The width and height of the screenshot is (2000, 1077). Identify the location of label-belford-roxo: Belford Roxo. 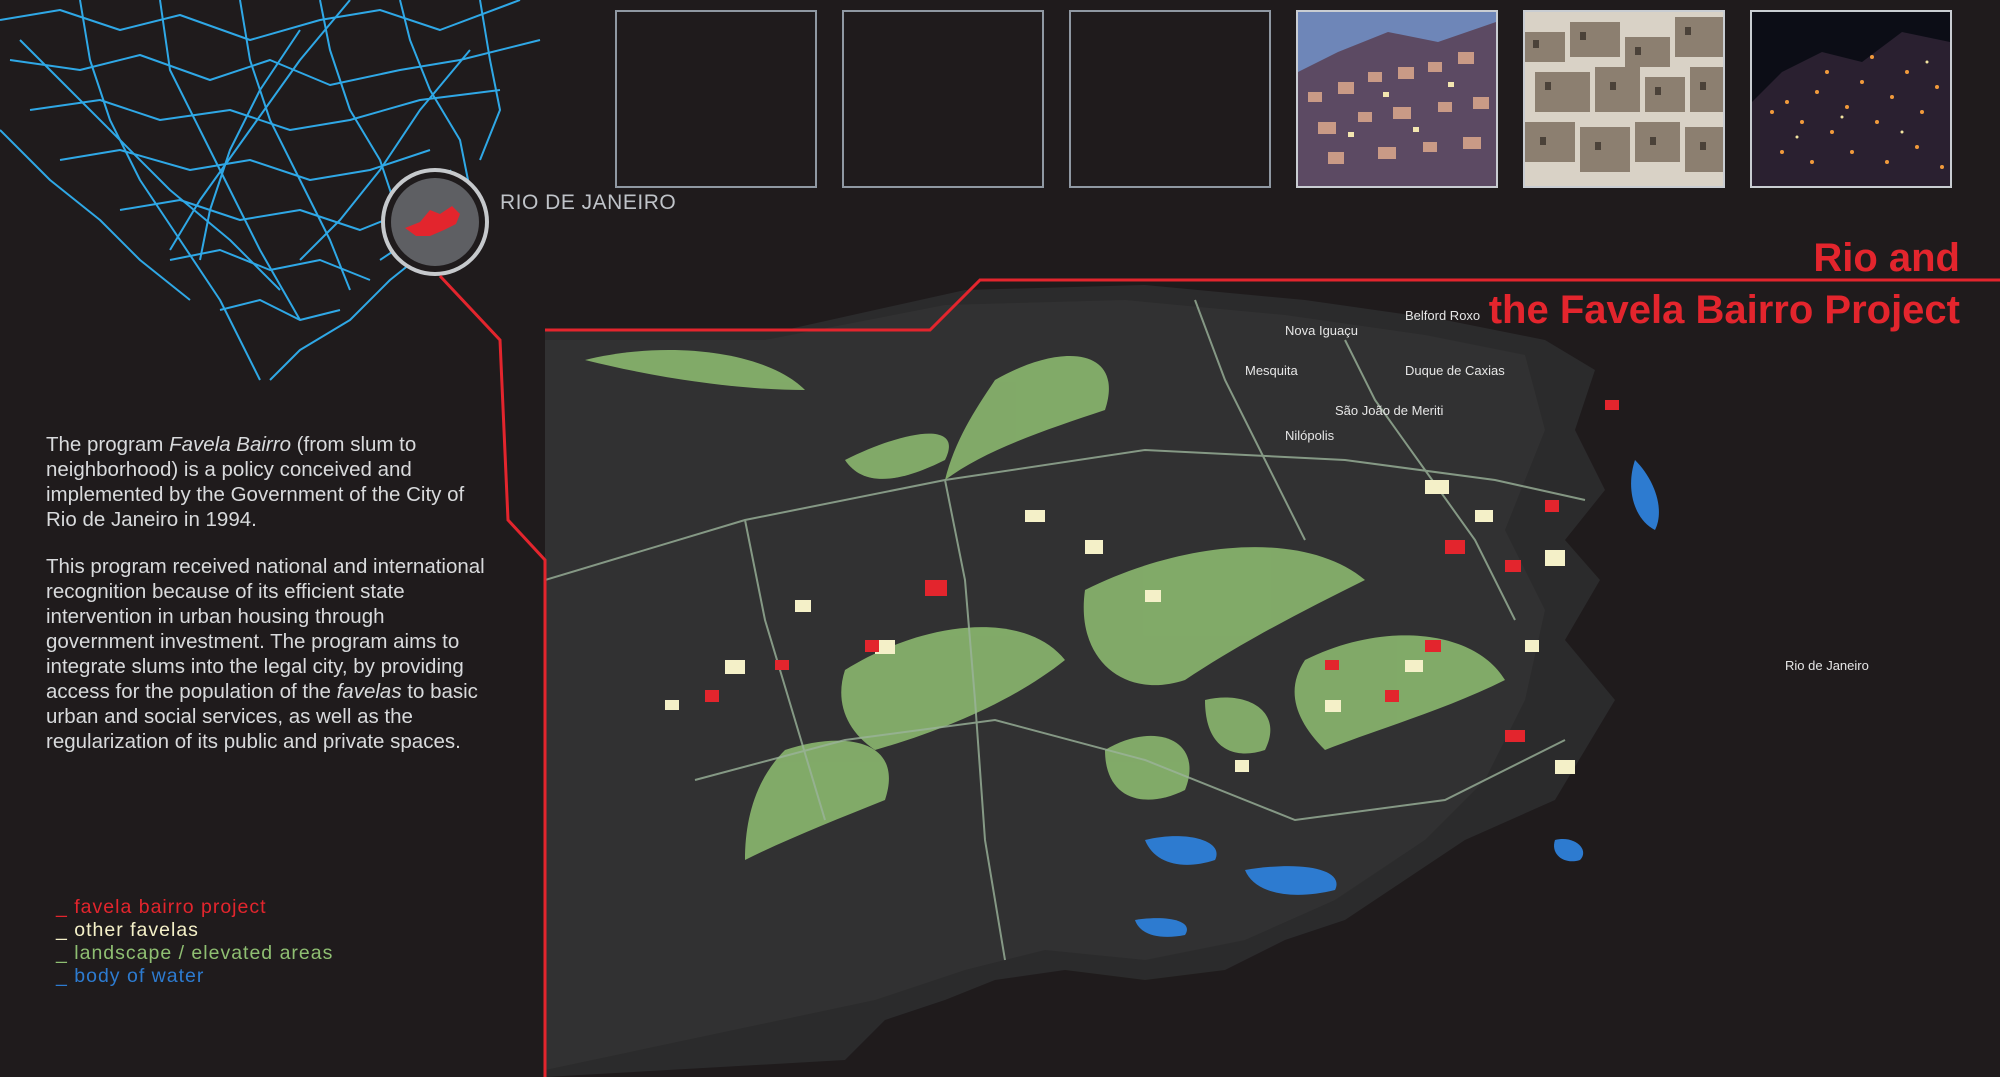
(1442, 315).